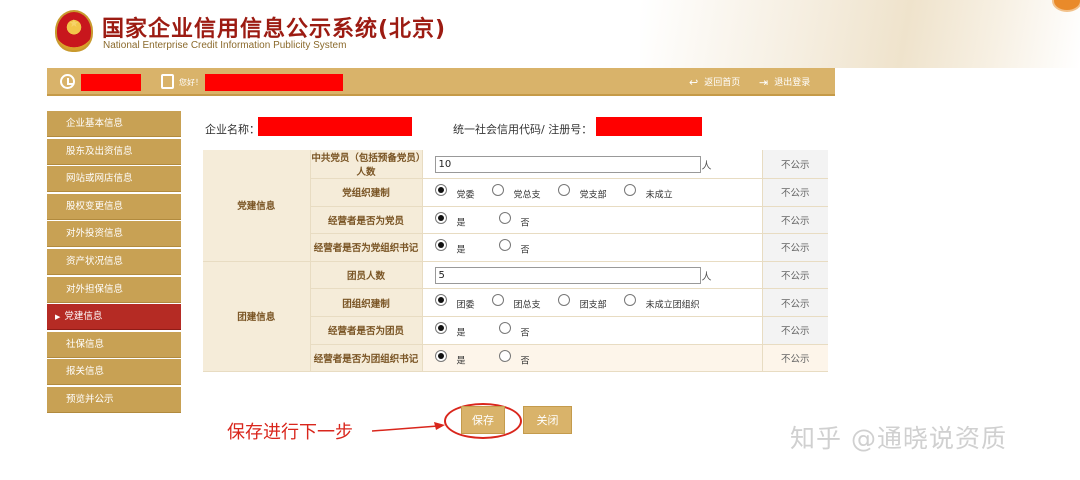  What do you see at coordinates (114, 317) in the screenshot?
I see `sidebar-item-party-building: ▶ 党建信息` at bounding box center [114, 317].